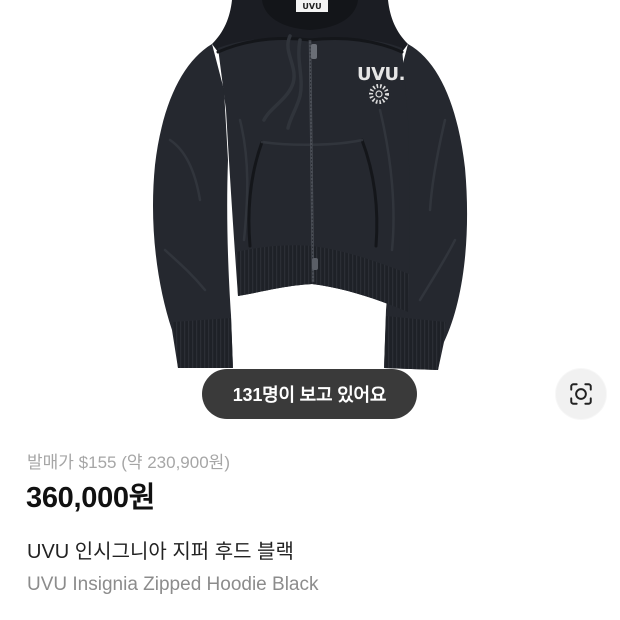 This screenshot has height=620, width=620. Describe the element at coordinates (50, 462) in the screenshot. I see `release-price-label: 발매가` at that location.